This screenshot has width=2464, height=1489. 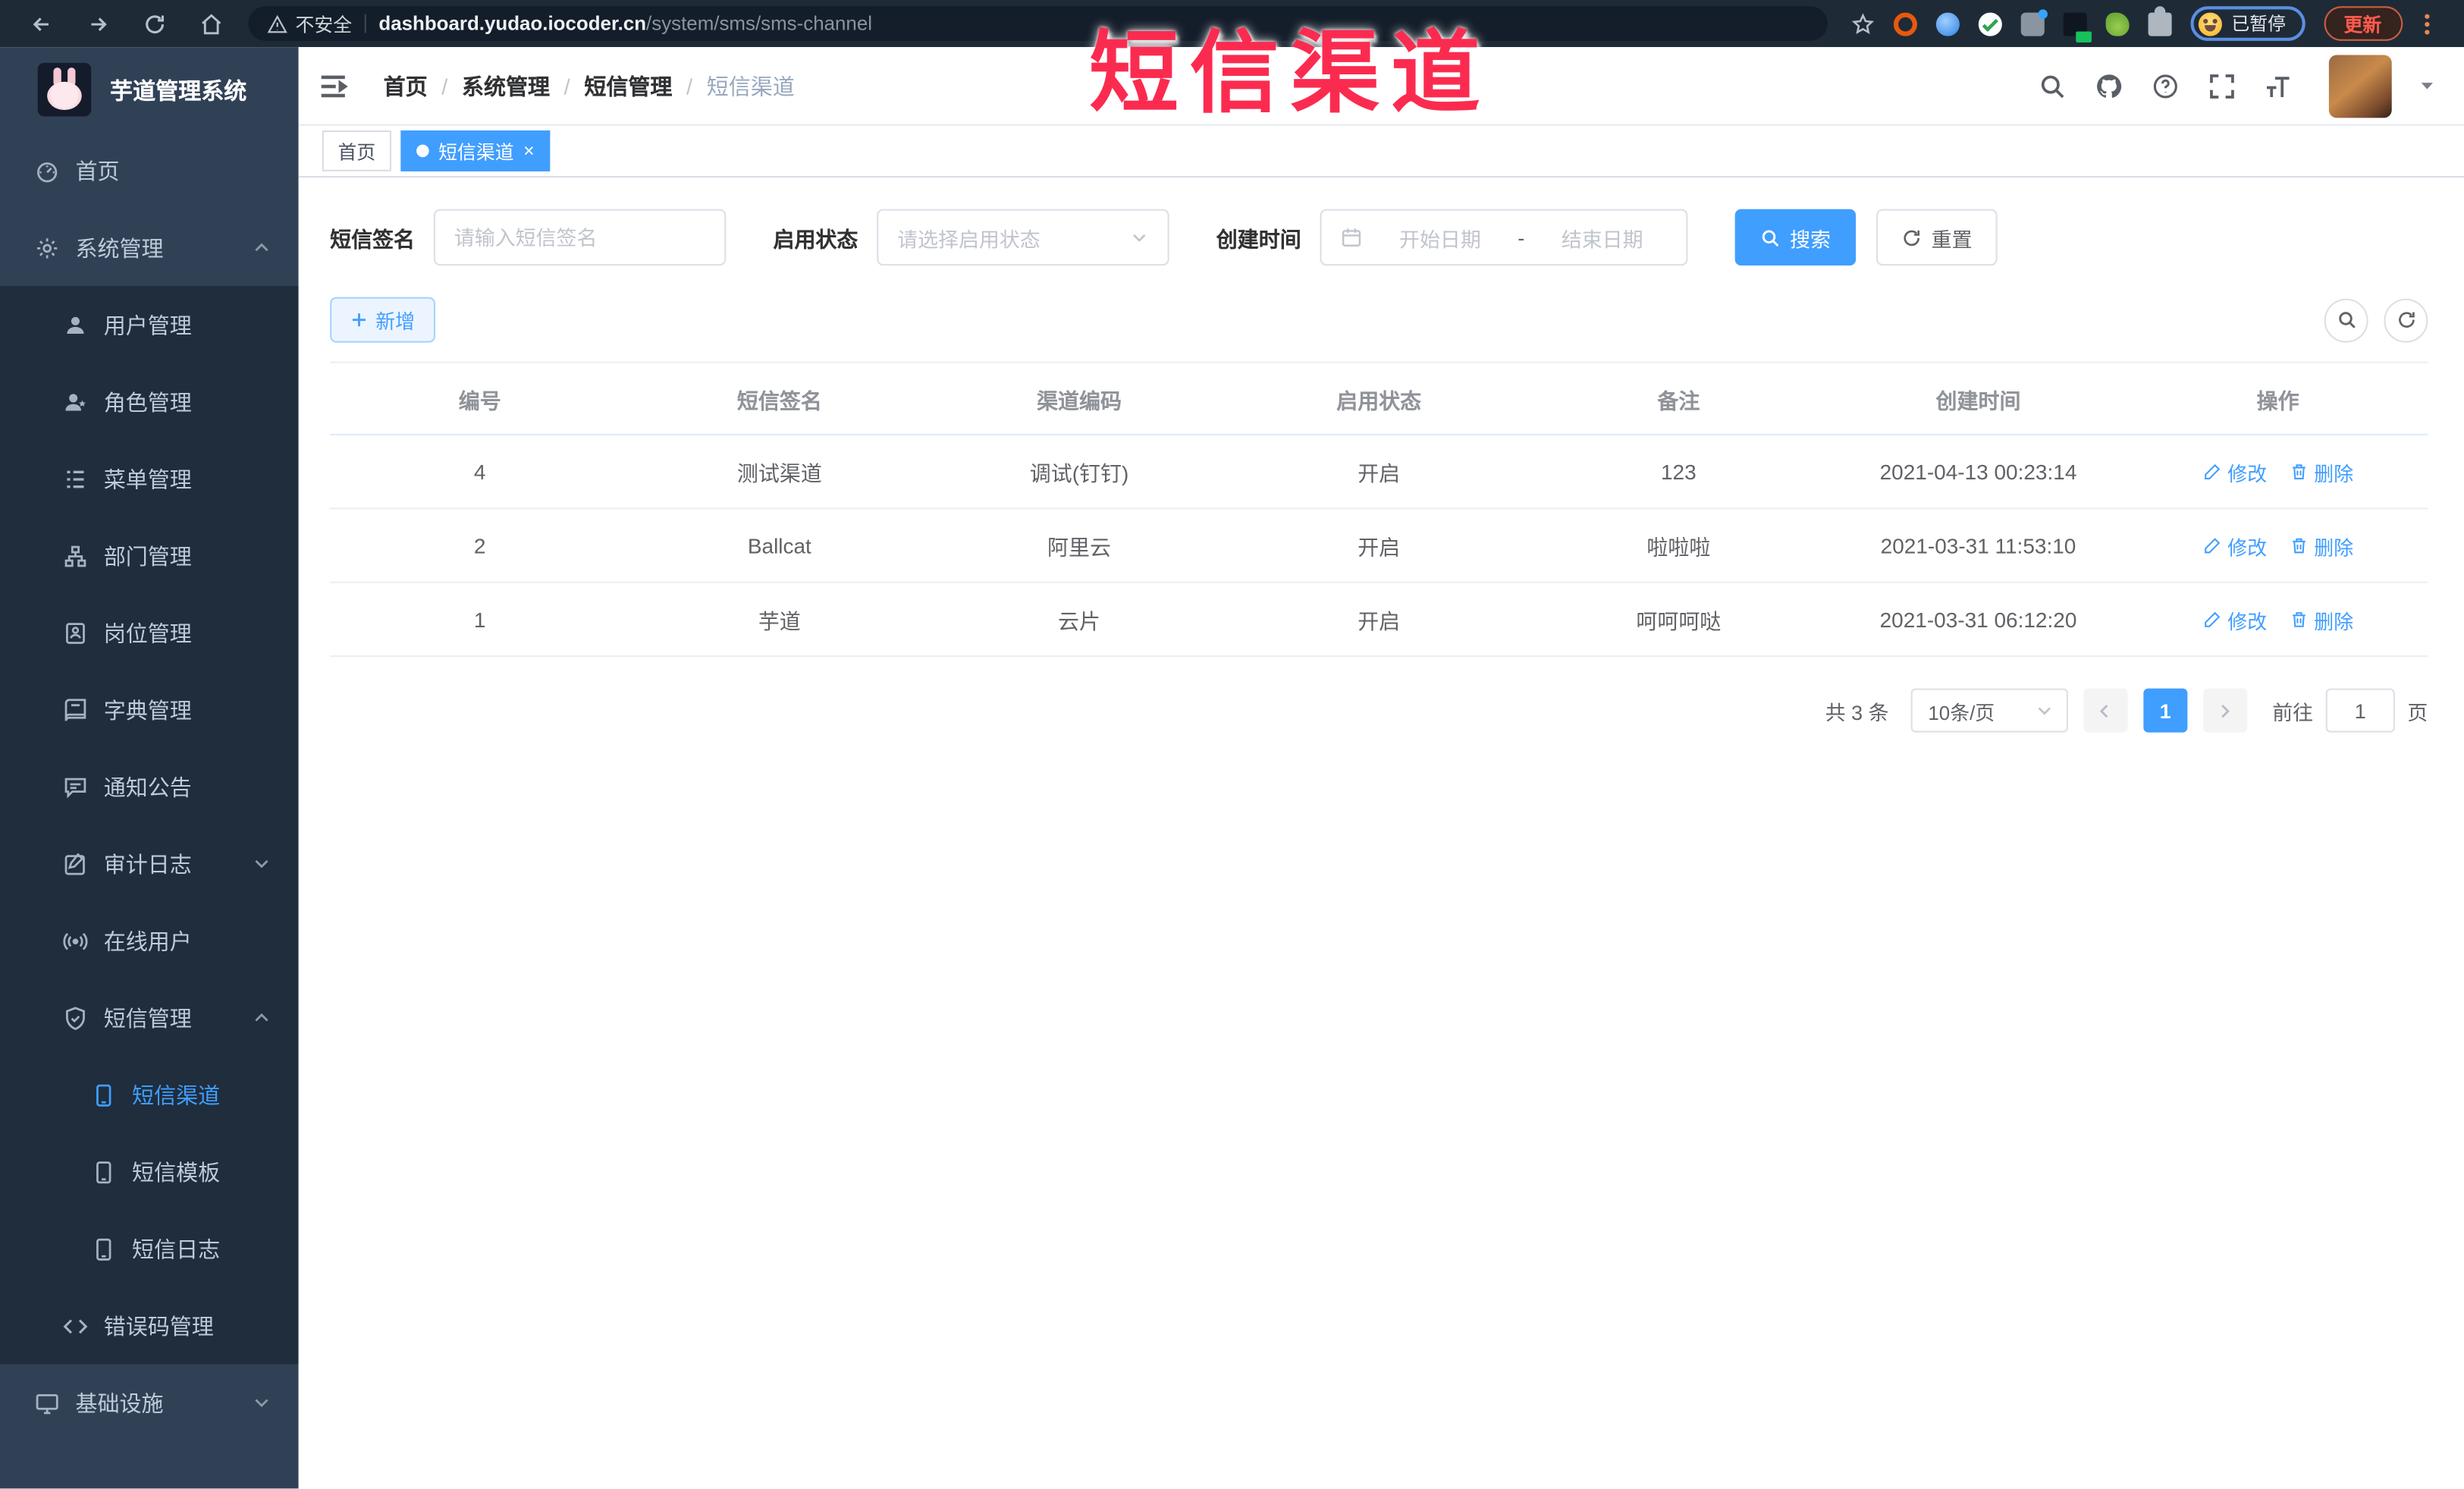 I want to click on home-icon, so click(x=211, y=23).